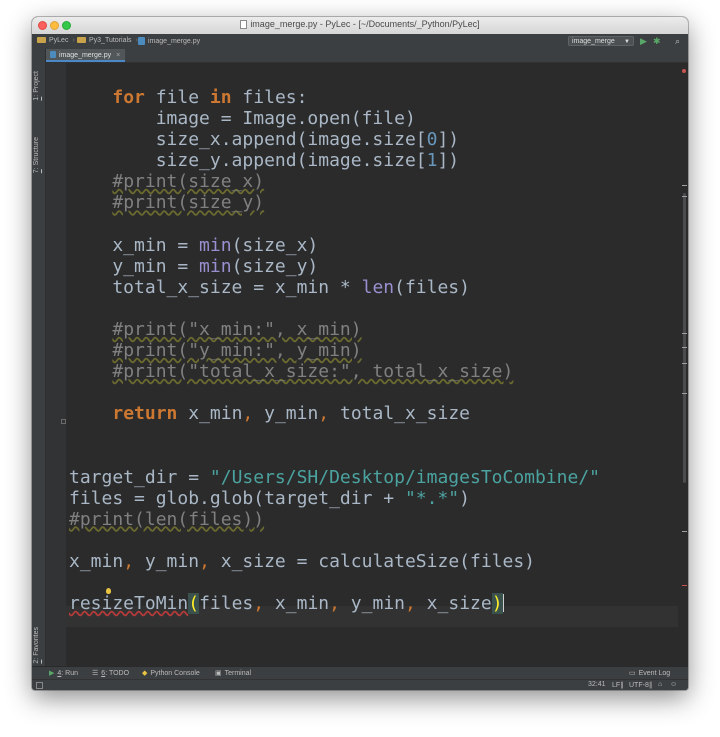 Image resolution: width=720 pixels, height=737 pixels. I want to click on event-log-tool-tab: ▭ Event Log, so click(649, 673).